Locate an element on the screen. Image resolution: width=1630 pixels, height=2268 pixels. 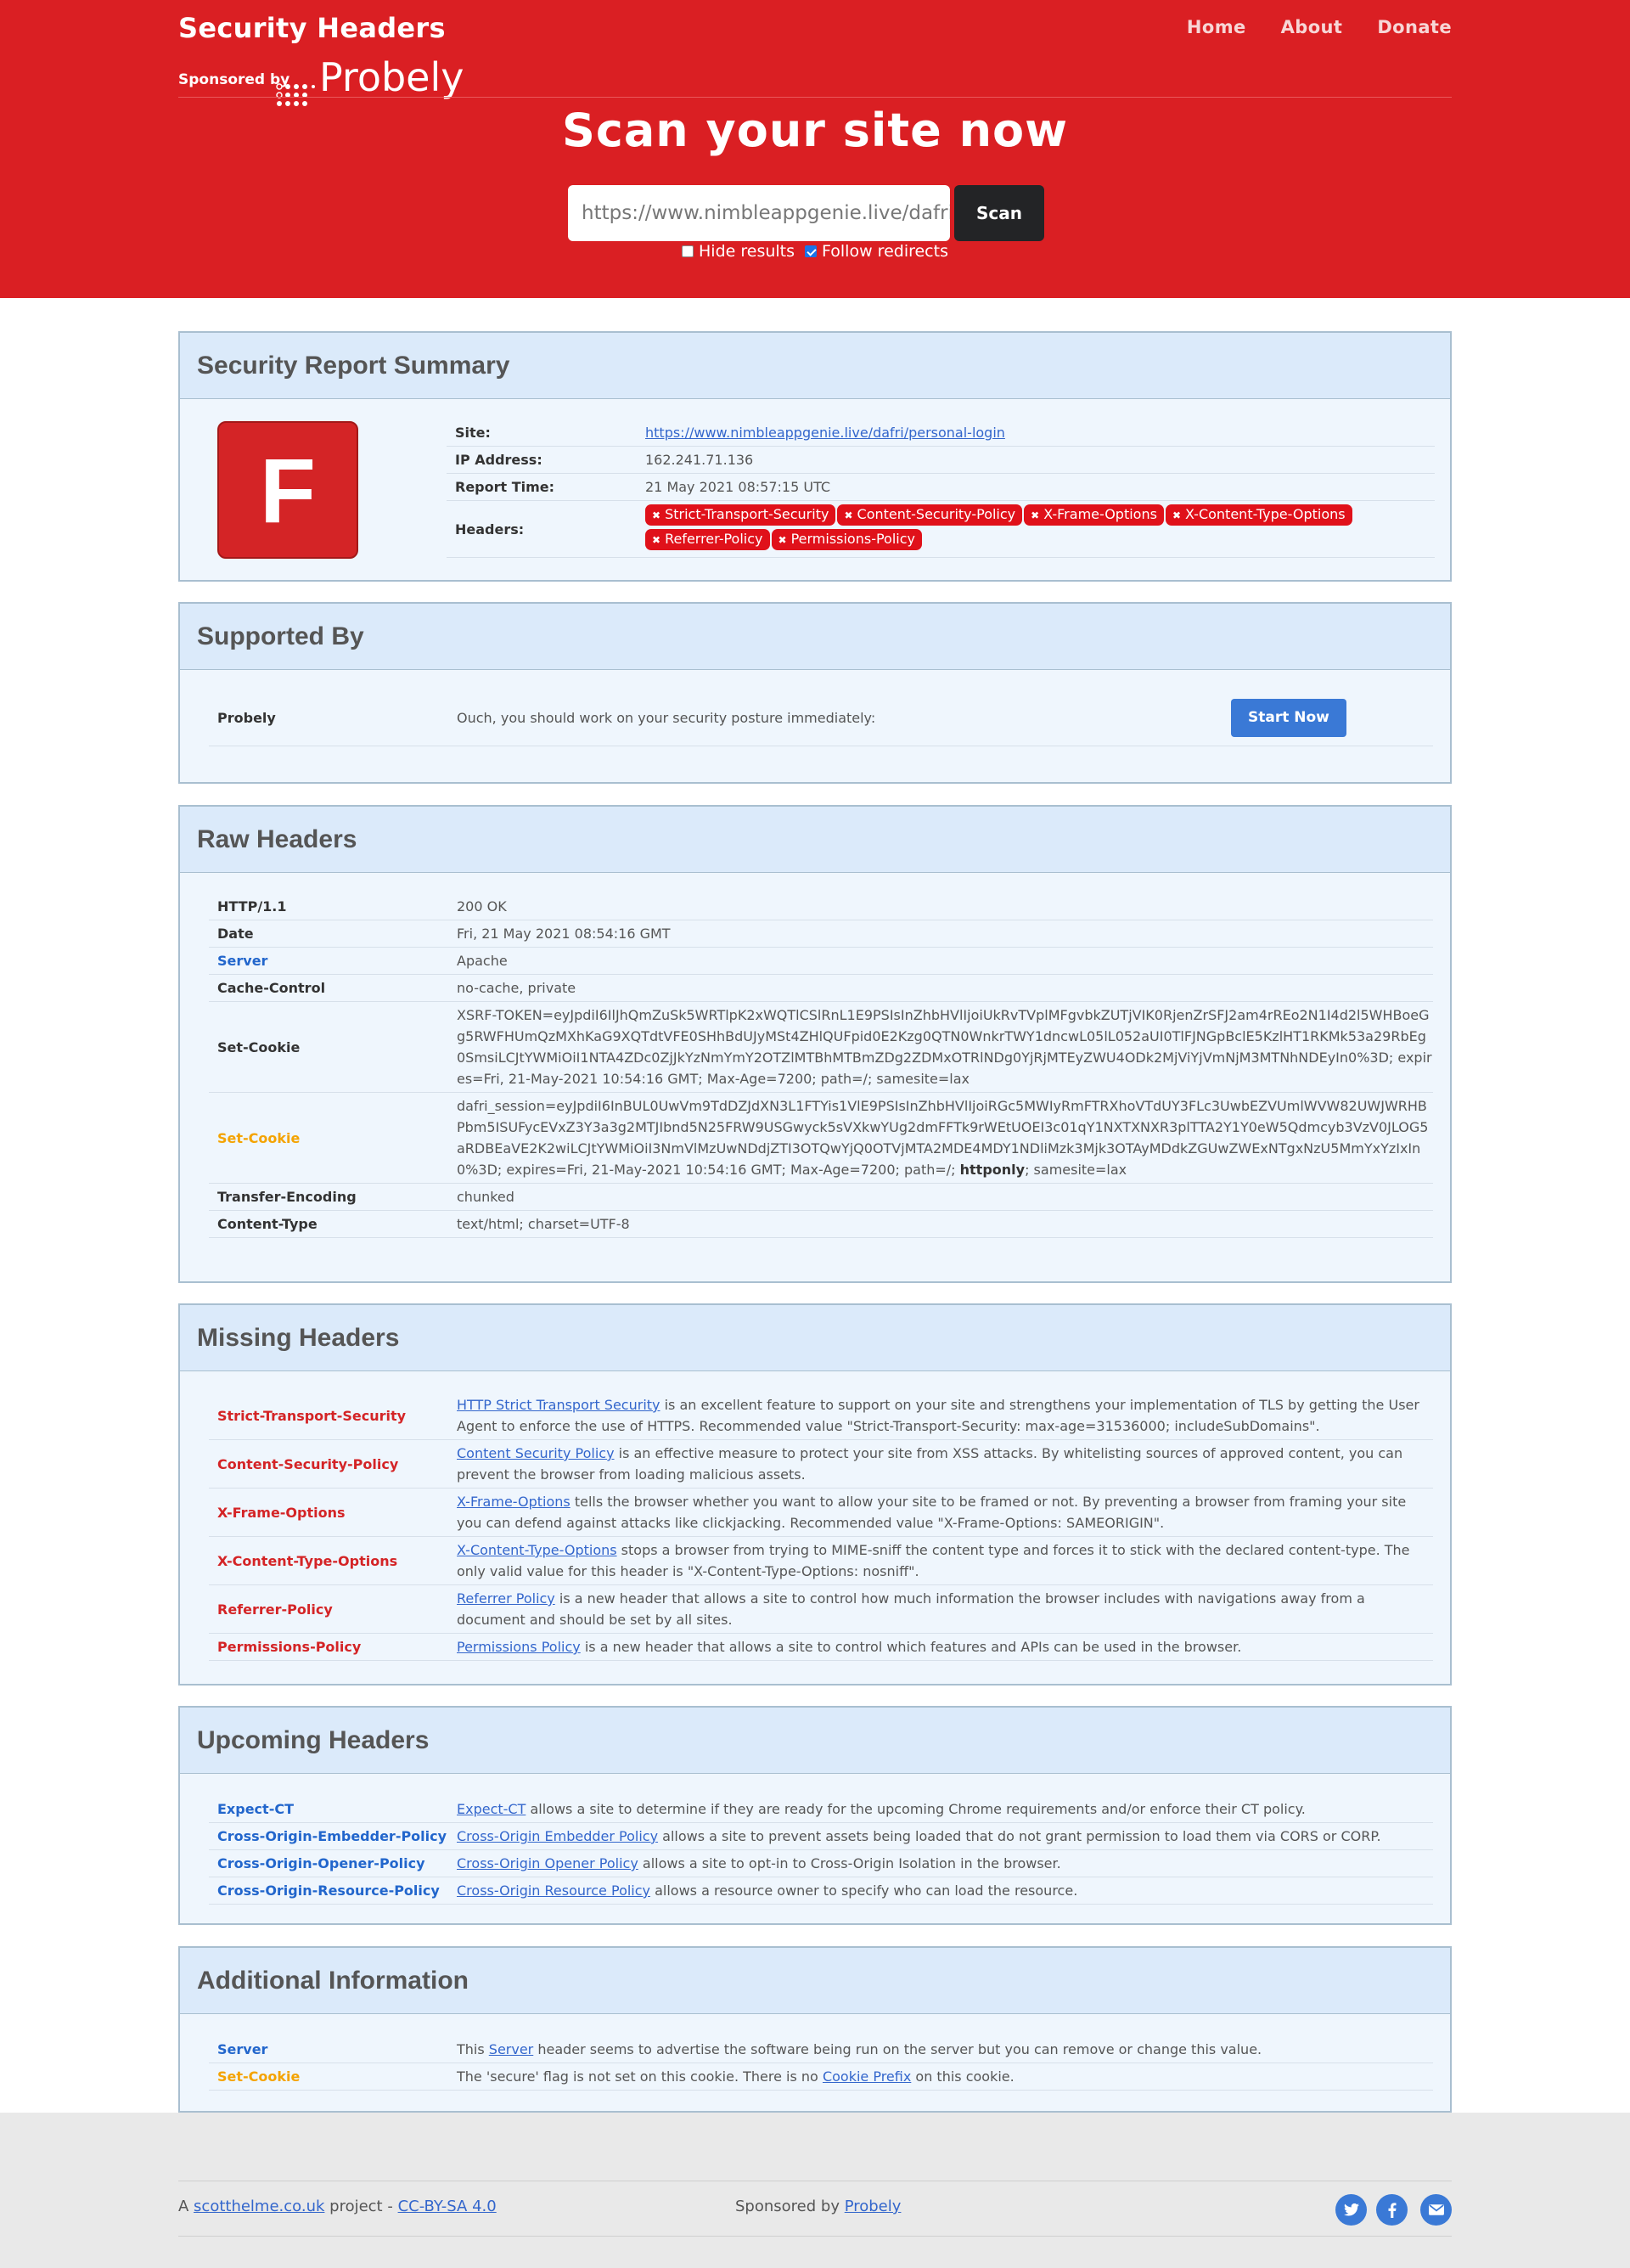
raw-header-name: Cache-Control is located at coordinates (271, 988).